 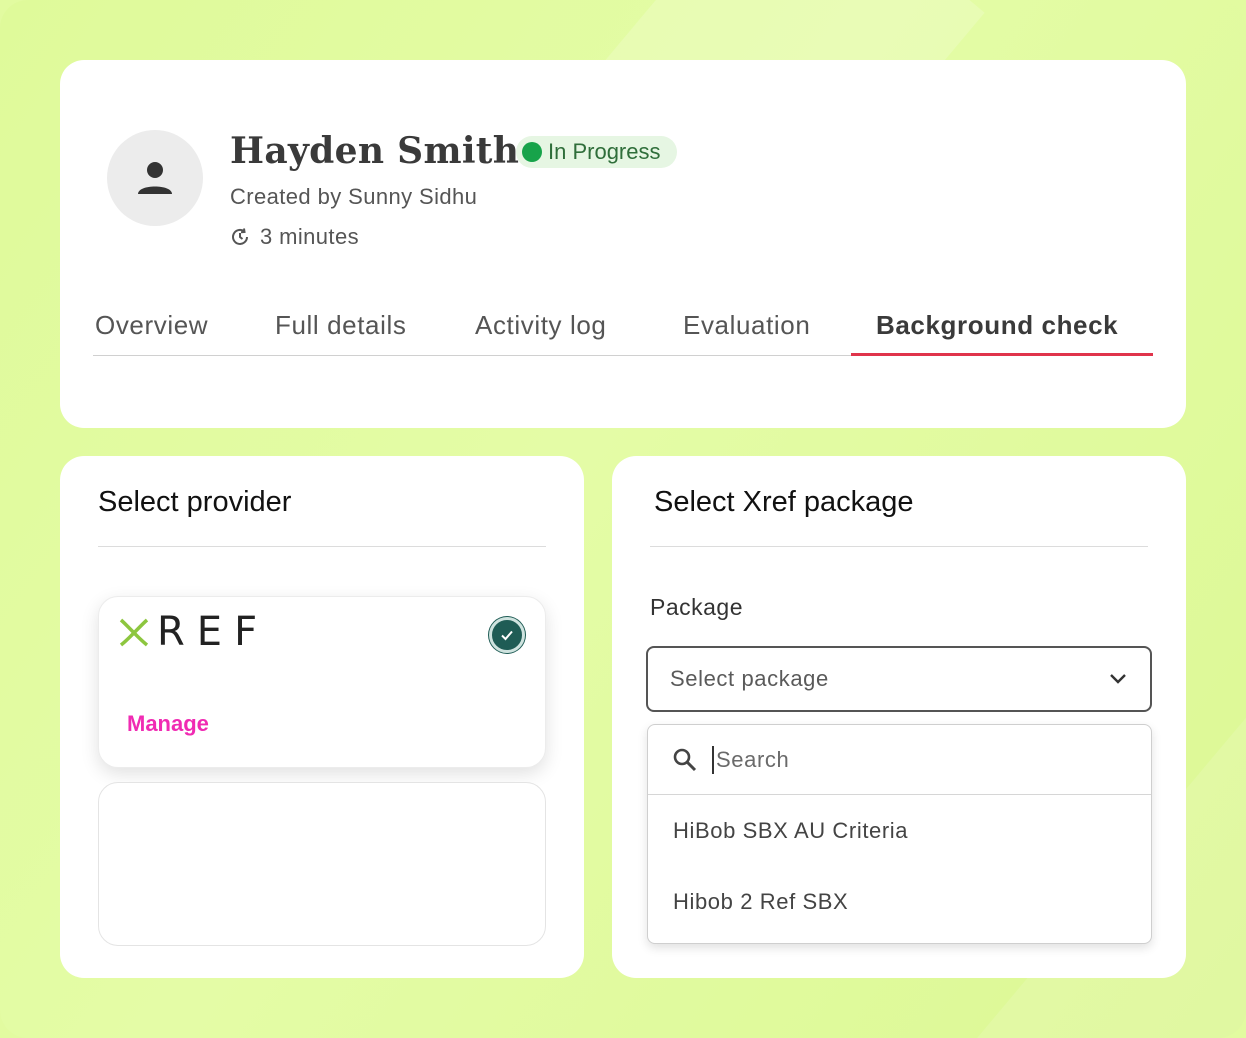 What do you see at coordinates (784, 502) in the screenshot?
I see `select-package-title: Select Xref package` at bounding box center [784, 502].